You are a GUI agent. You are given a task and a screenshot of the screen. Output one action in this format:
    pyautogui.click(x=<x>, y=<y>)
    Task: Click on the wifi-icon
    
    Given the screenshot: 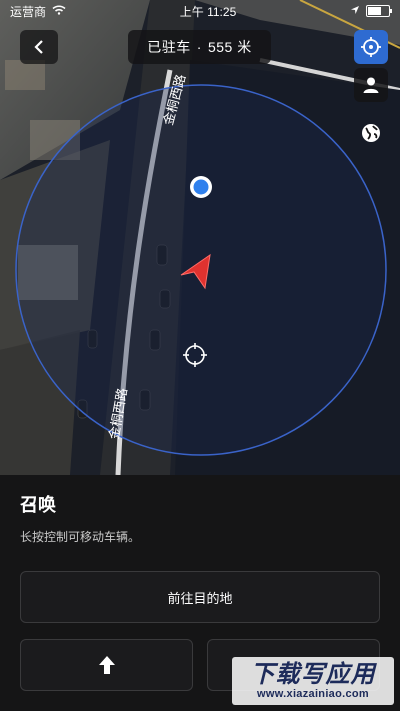 What is the action you would take?
    pyautogui.click(x=59, y=11)
    